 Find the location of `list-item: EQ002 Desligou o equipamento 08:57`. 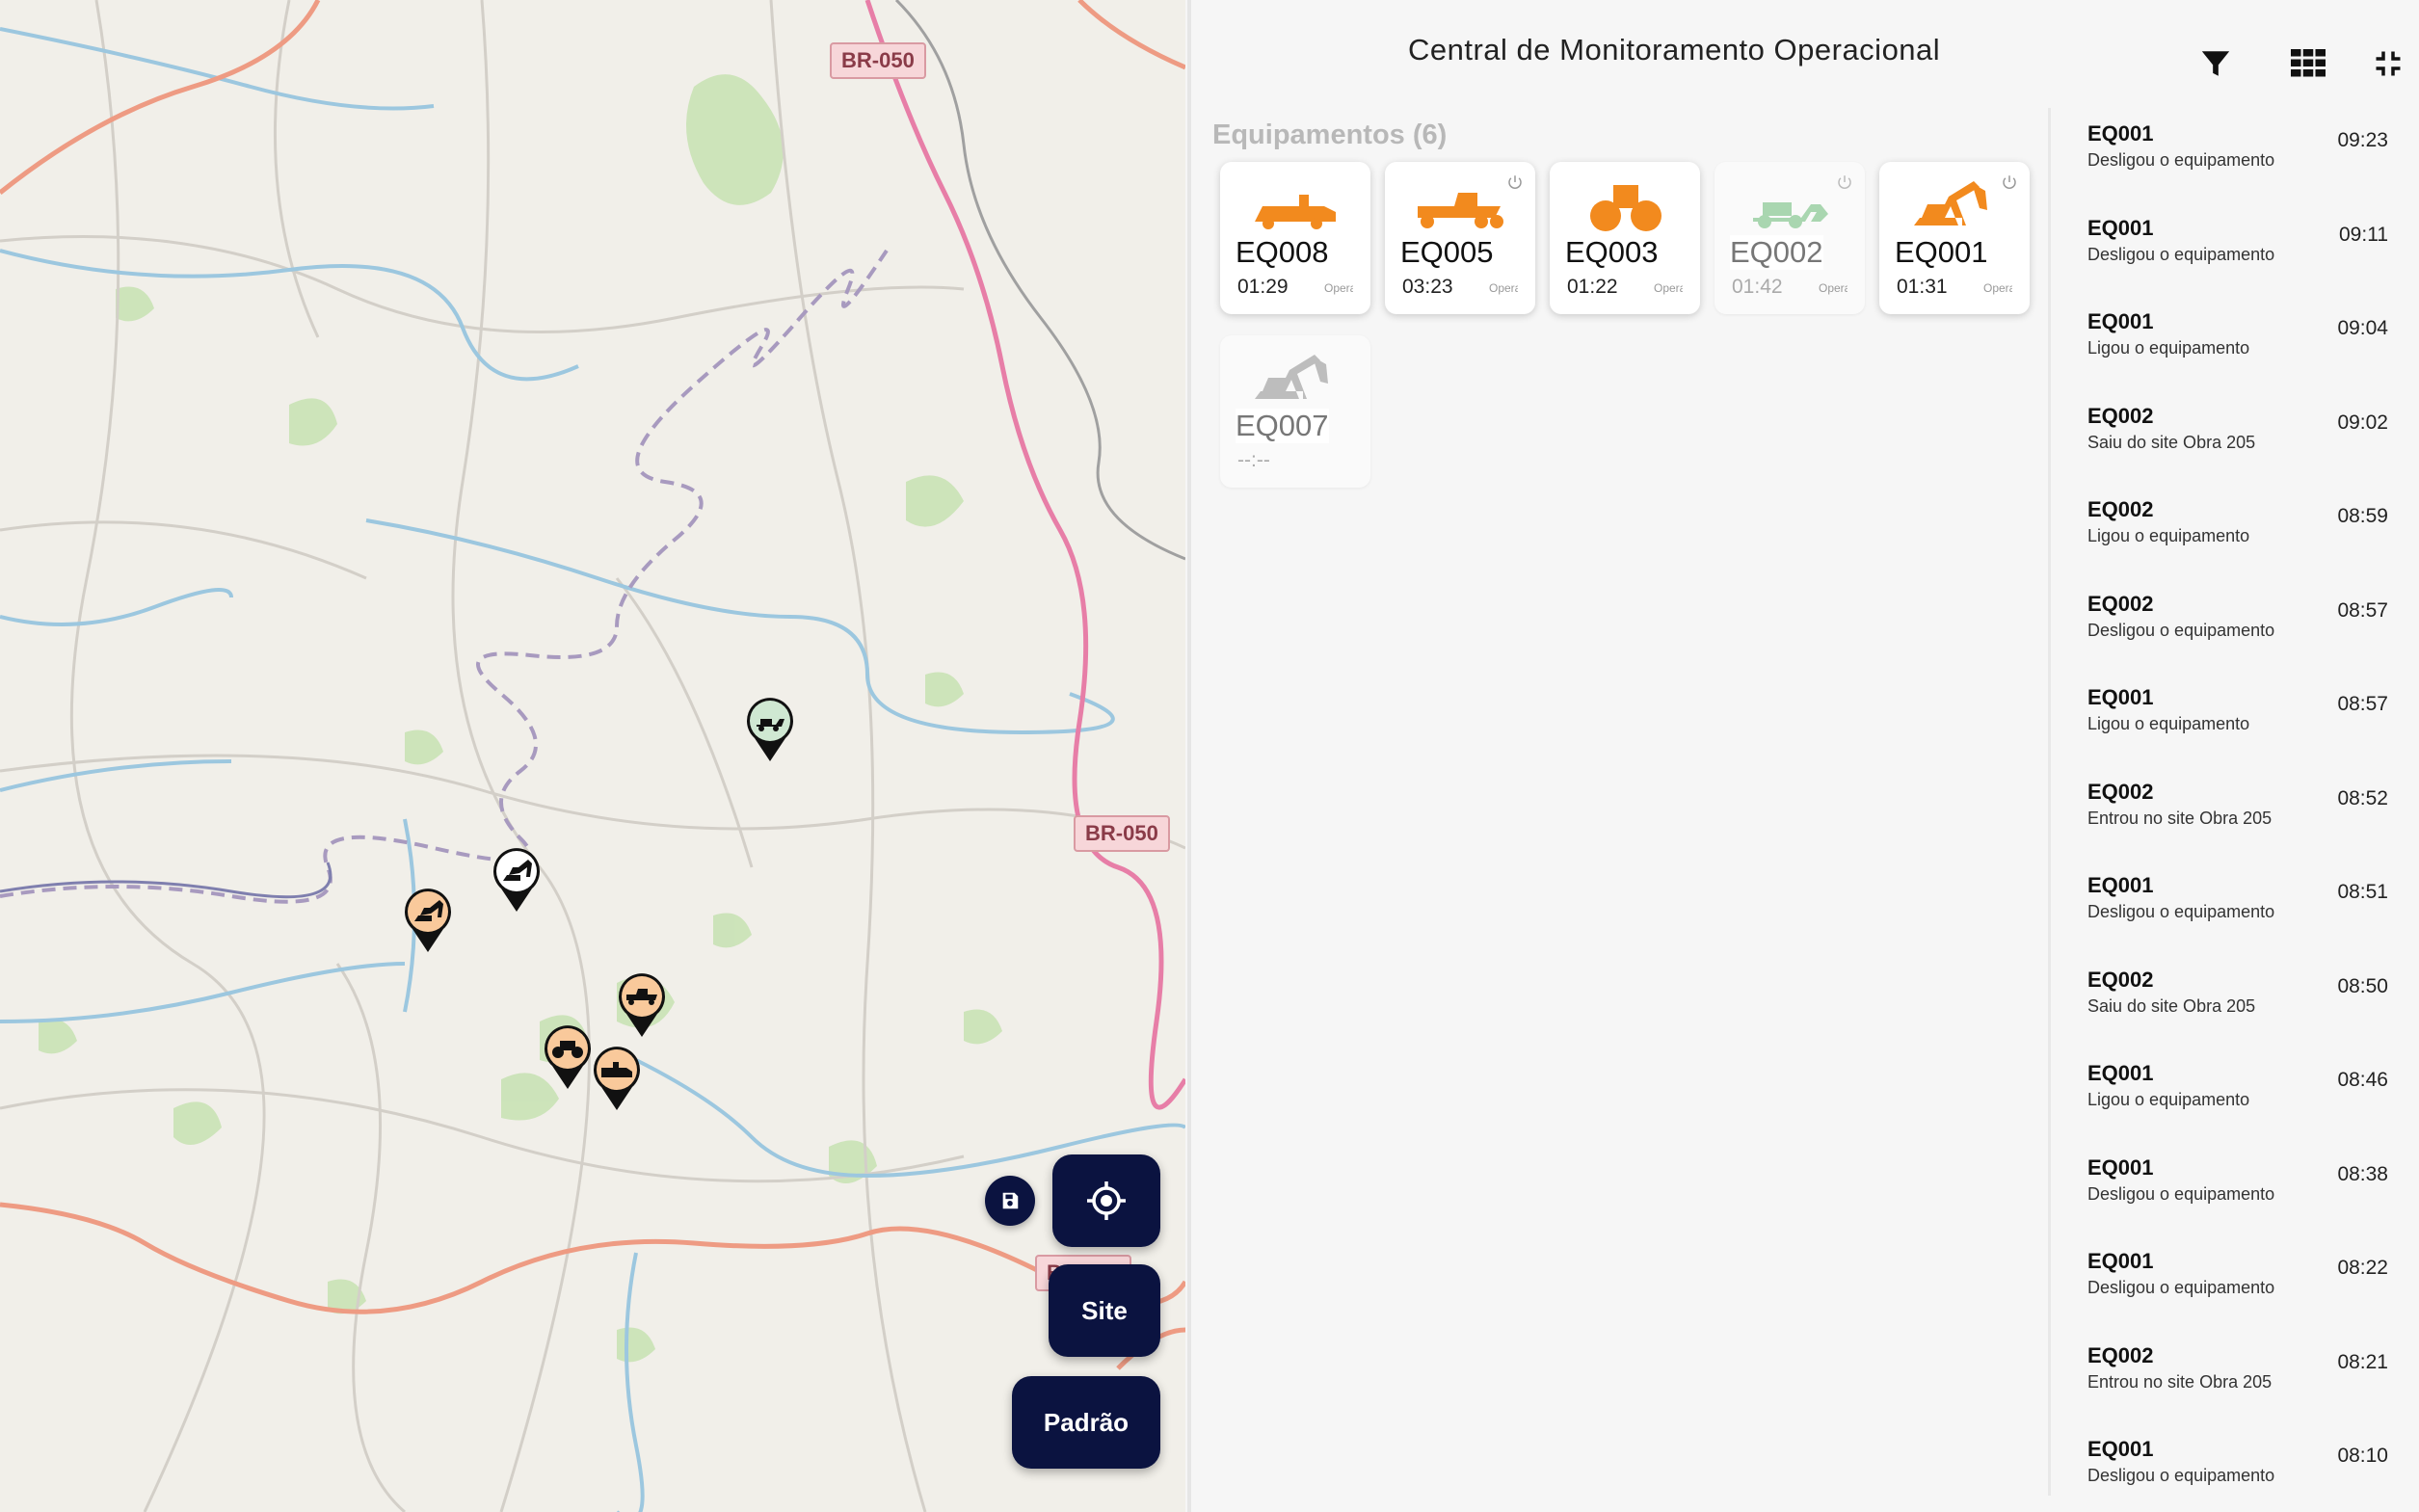

list-item: EQ002 Desligou o equipamento 08:57 is located at coordinates (2246, 632).